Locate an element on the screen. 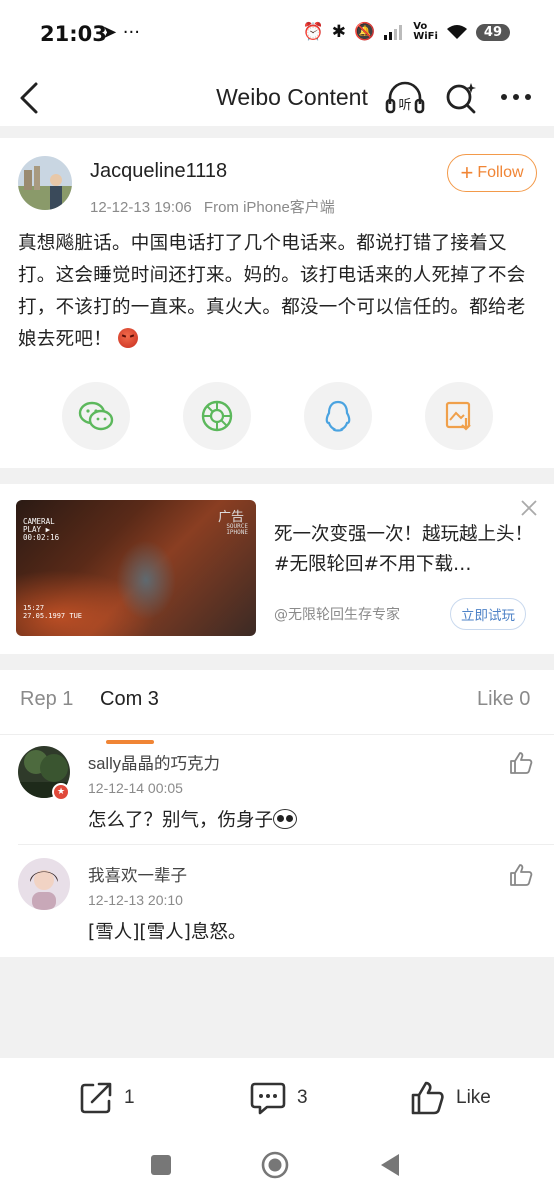 This screenshot has width=554, height=1200. comment-button: 3 is located at coordinates (278, 1098).